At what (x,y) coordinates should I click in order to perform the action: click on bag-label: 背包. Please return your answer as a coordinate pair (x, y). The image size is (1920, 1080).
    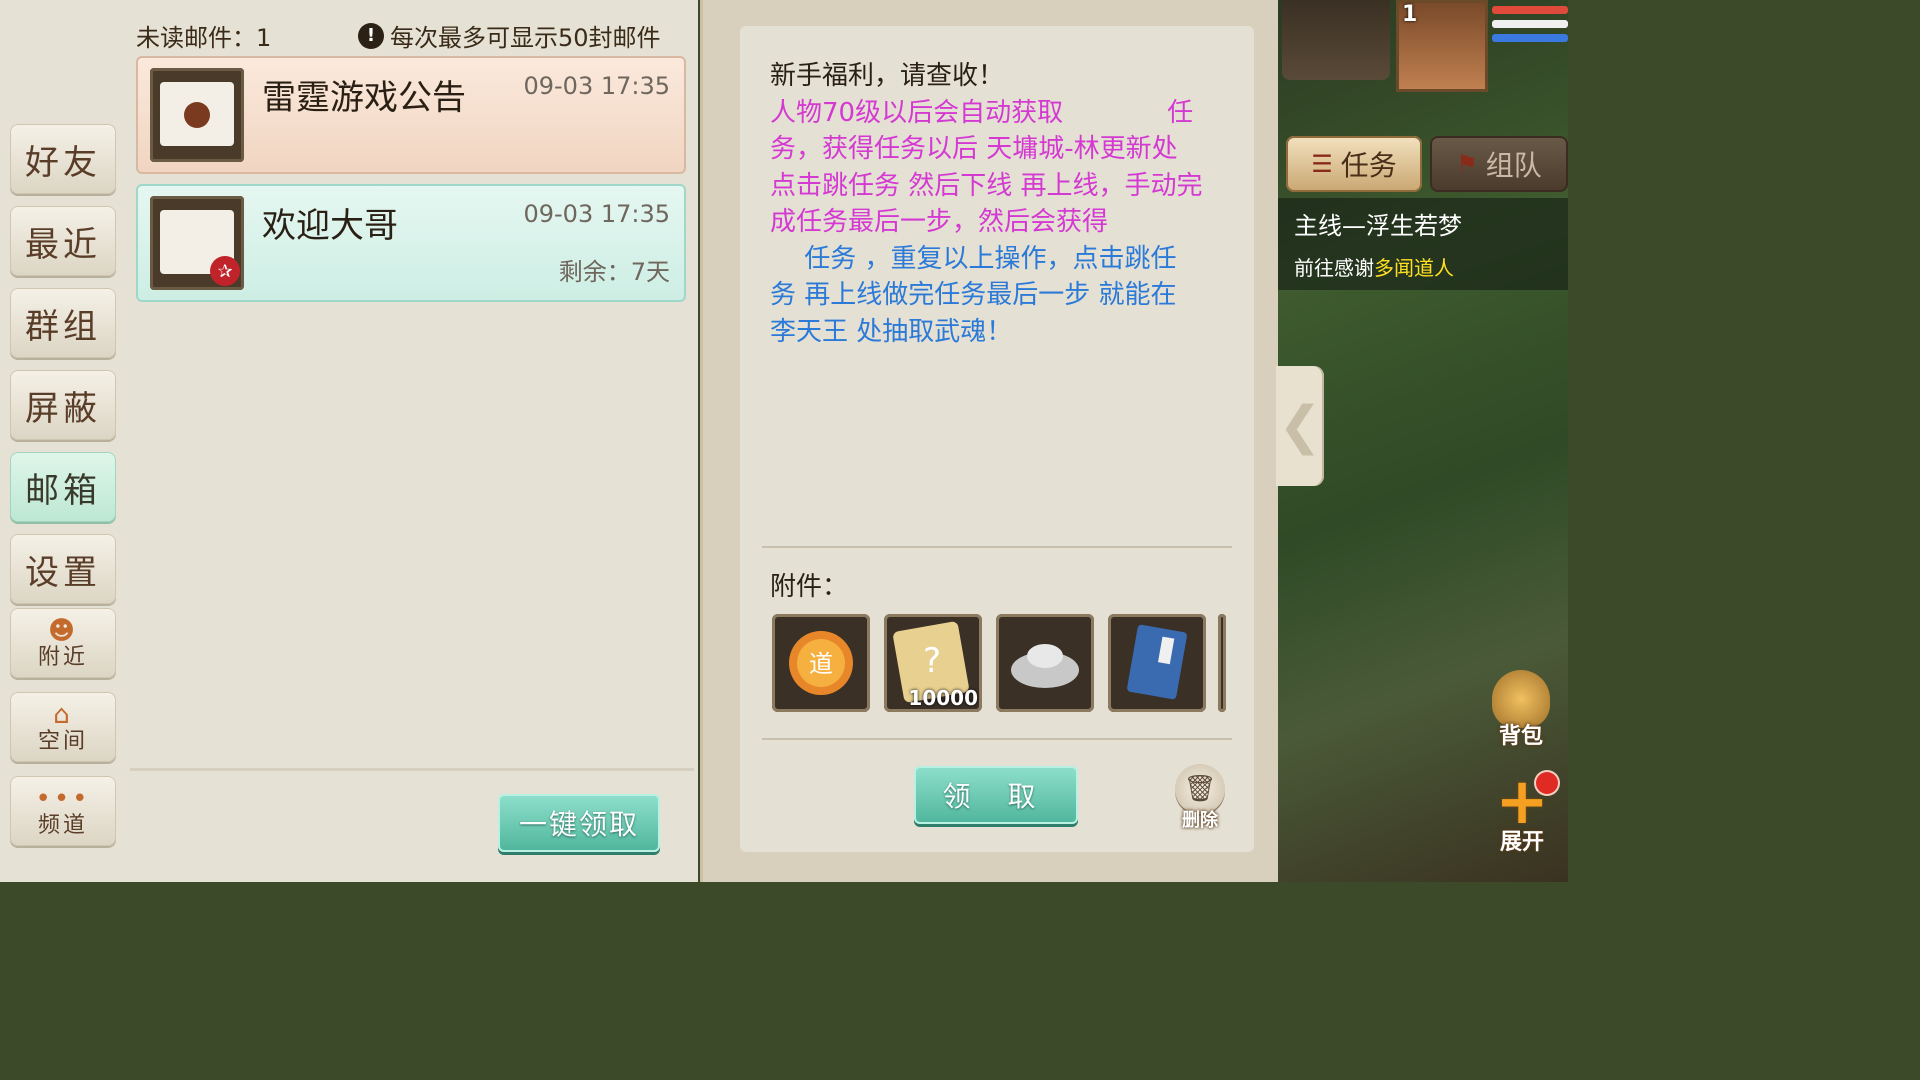
    Looking at the image, I should click on (1520, 736).